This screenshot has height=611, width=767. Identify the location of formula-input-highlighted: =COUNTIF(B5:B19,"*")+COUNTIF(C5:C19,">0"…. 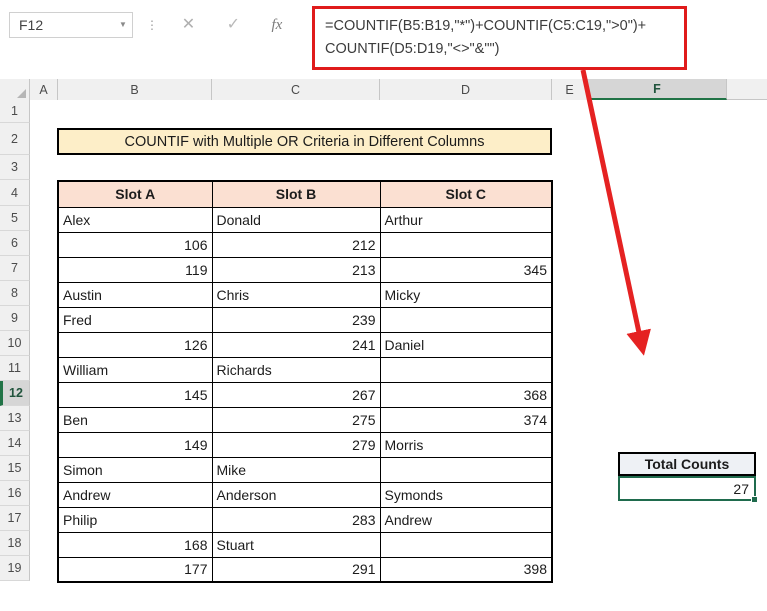
(499, 38).